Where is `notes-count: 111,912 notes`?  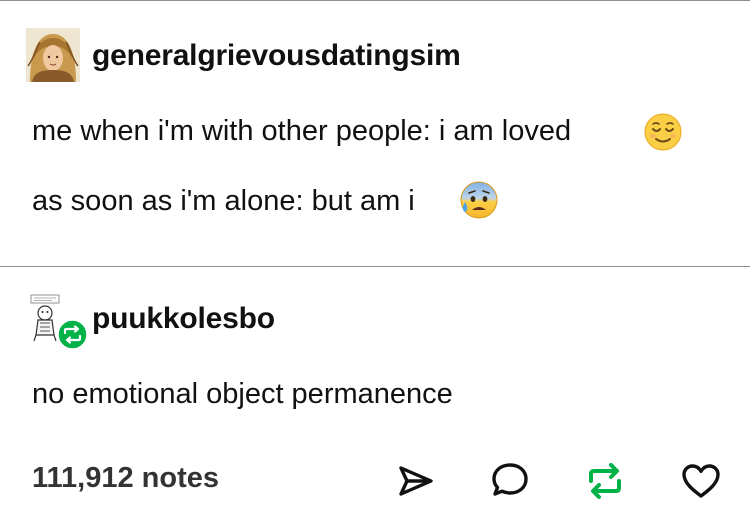 notes-count: 111,912 notes is located at coordinates (125, 478).